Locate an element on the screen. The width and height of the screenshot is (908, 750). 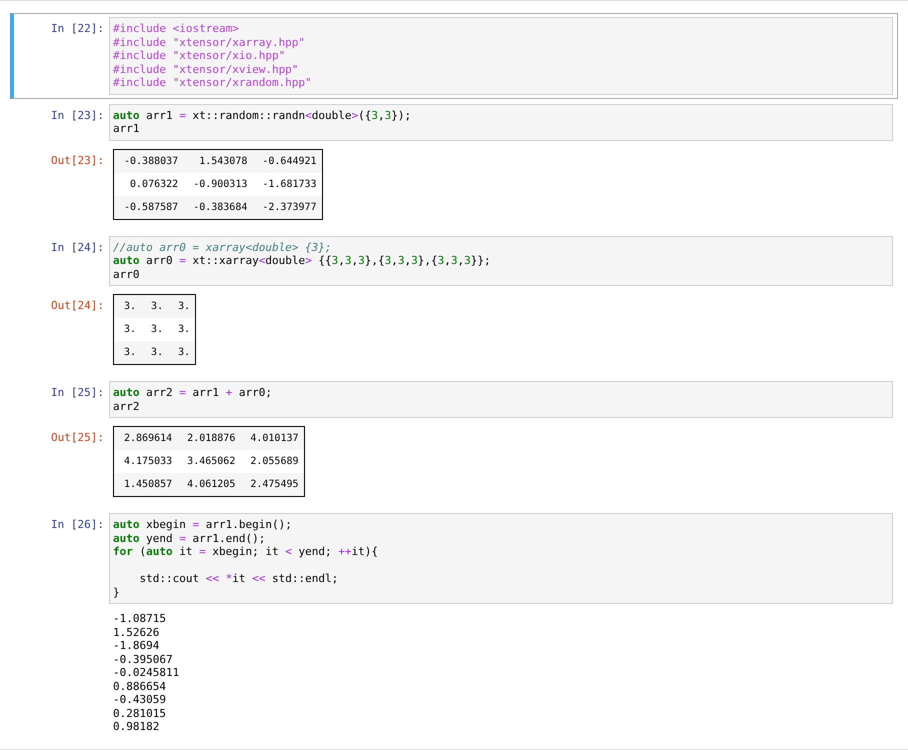
table-cell: 4.061205 is located at coordinates (208, 484).